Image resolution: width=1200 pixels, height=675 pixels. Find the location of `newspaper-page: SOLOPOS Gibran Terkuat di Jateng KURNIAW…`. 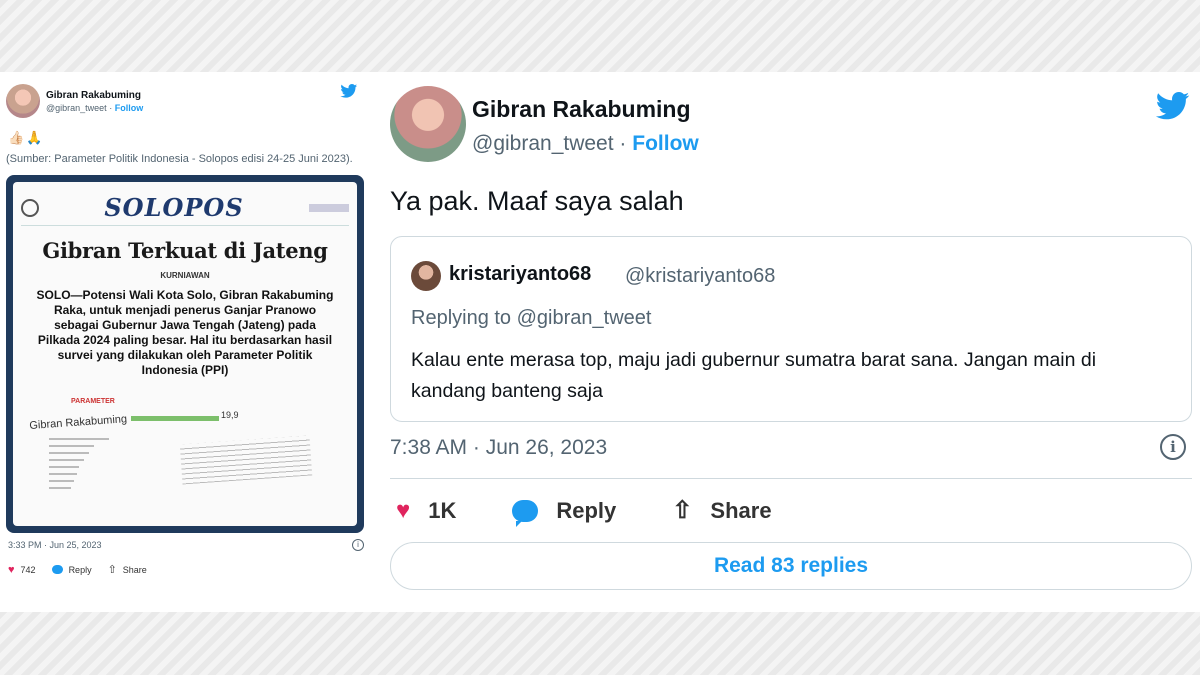

newspaper-page: SOLOPOS Gibran Terkuat di Jateng KURNIAW… is located at coordinates (185, 354).